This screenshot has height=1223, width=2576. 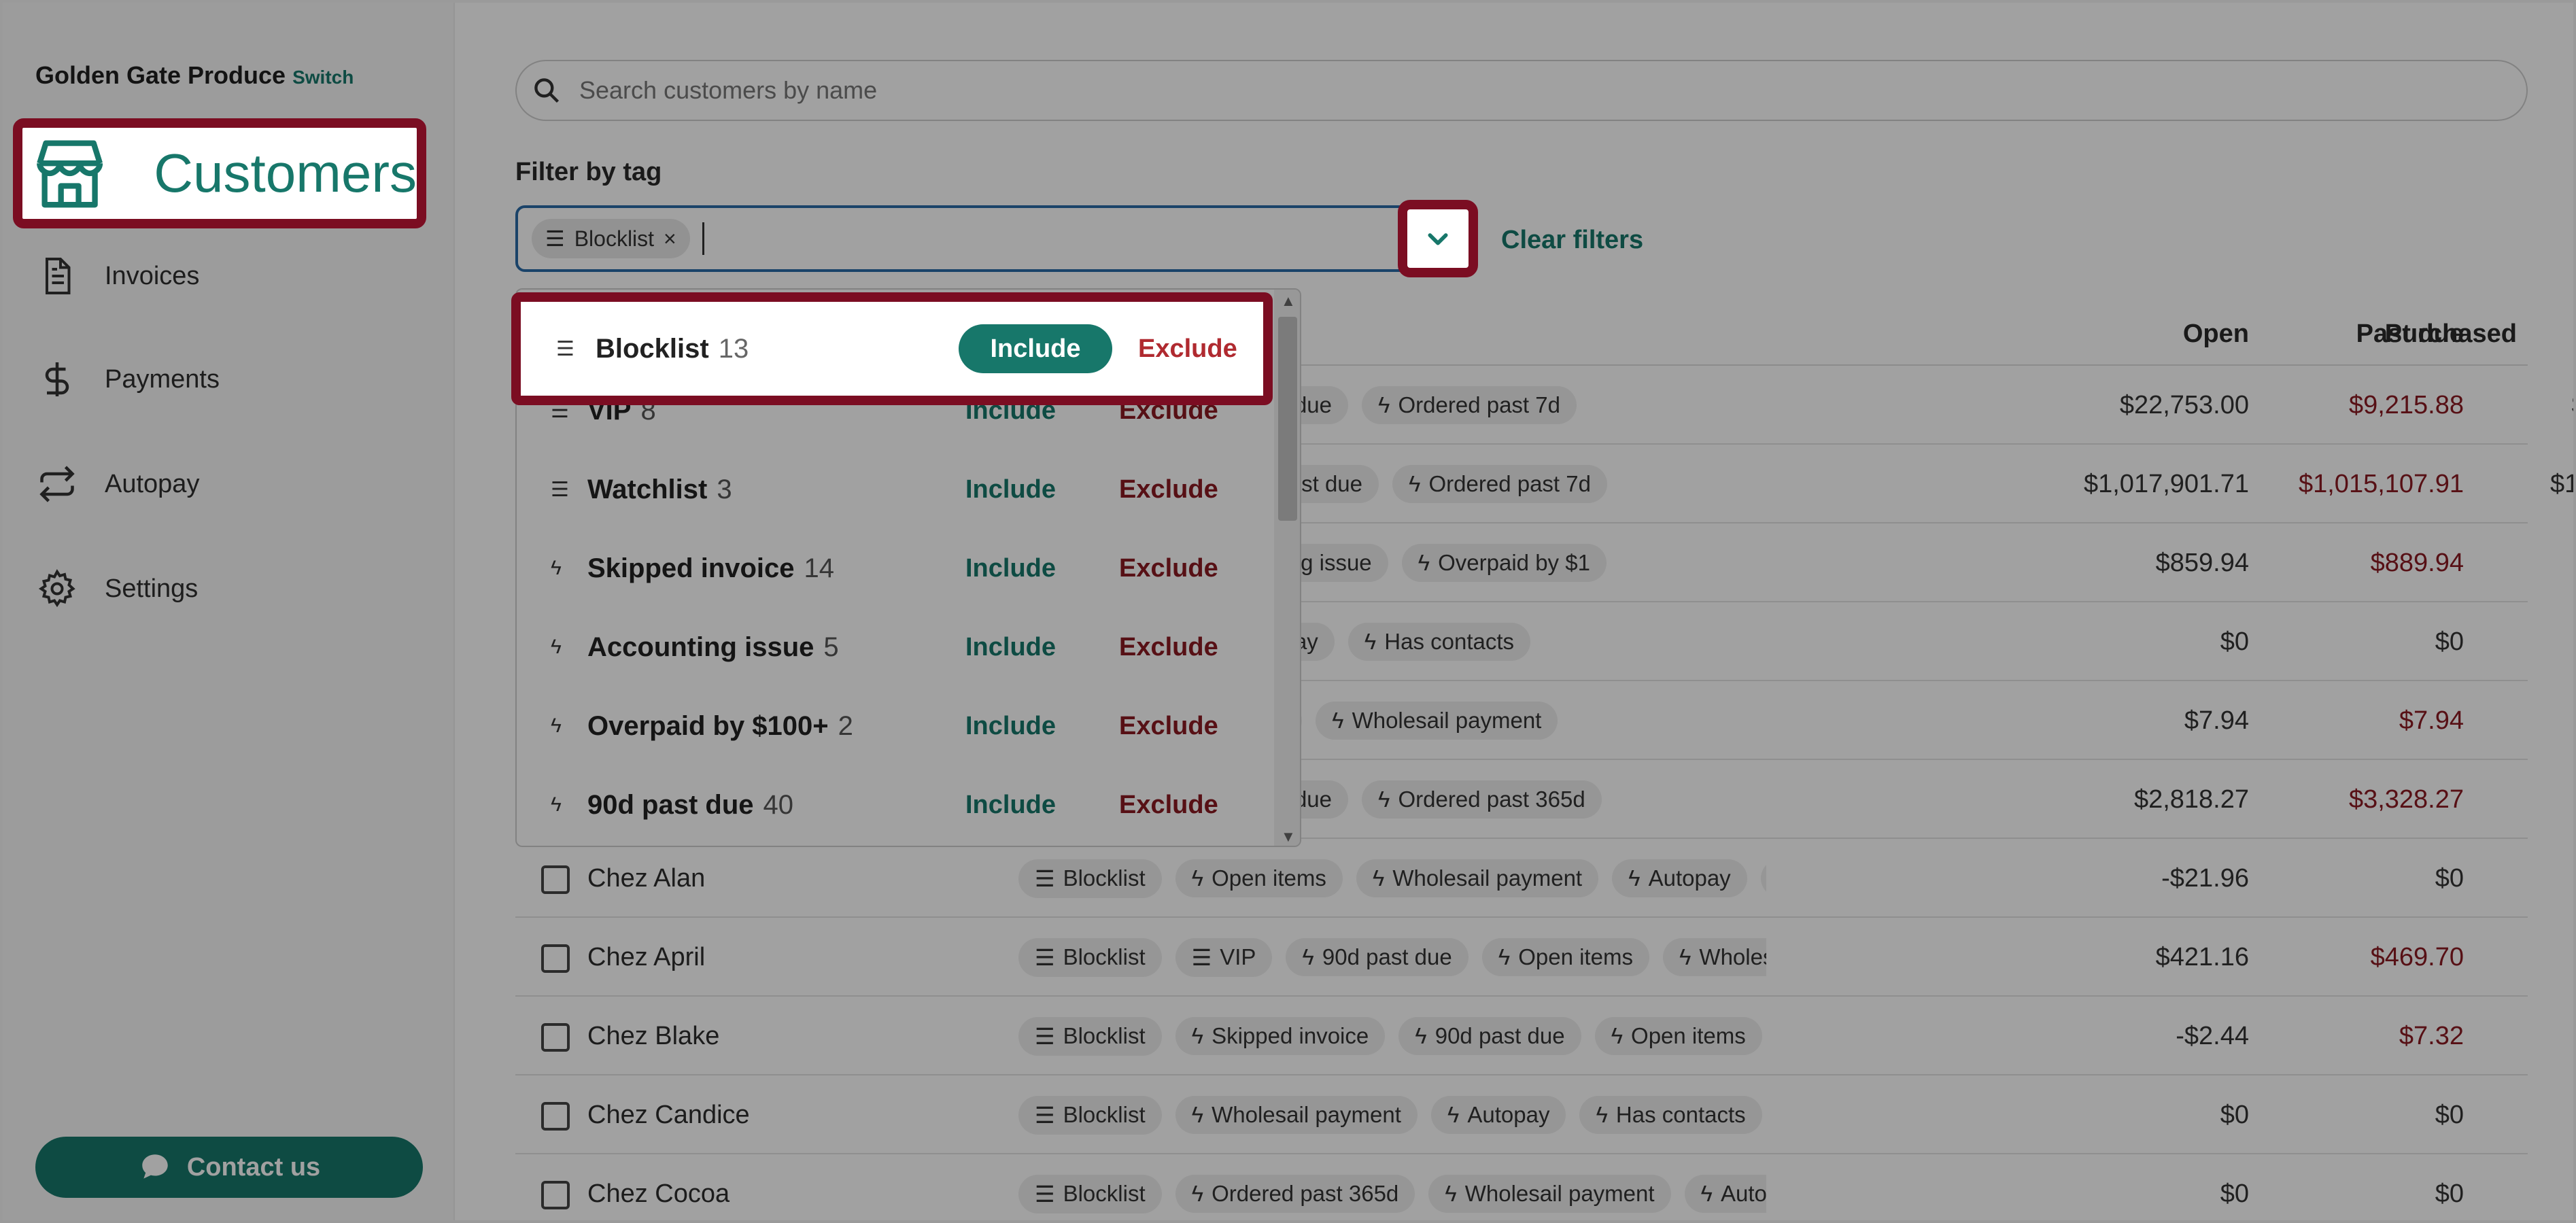 What do you see at coordinates (703, 239) in the screenshot?
I see `text-caret` at bounding box center [703, 239].